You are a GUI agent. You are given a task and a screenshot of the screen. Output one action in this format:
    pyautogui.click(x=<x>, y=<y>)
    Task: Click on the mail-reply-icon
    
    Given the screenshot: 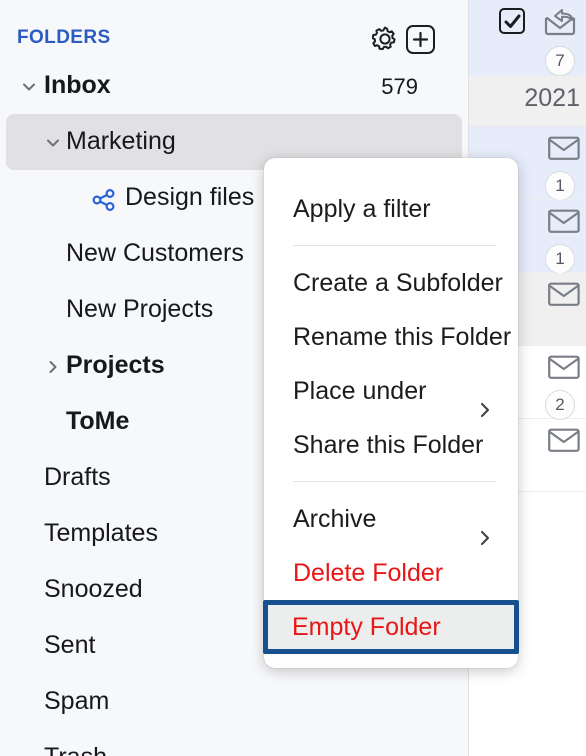 What is the action you would take?
    pyautogui.click(x=560, y=23)
    